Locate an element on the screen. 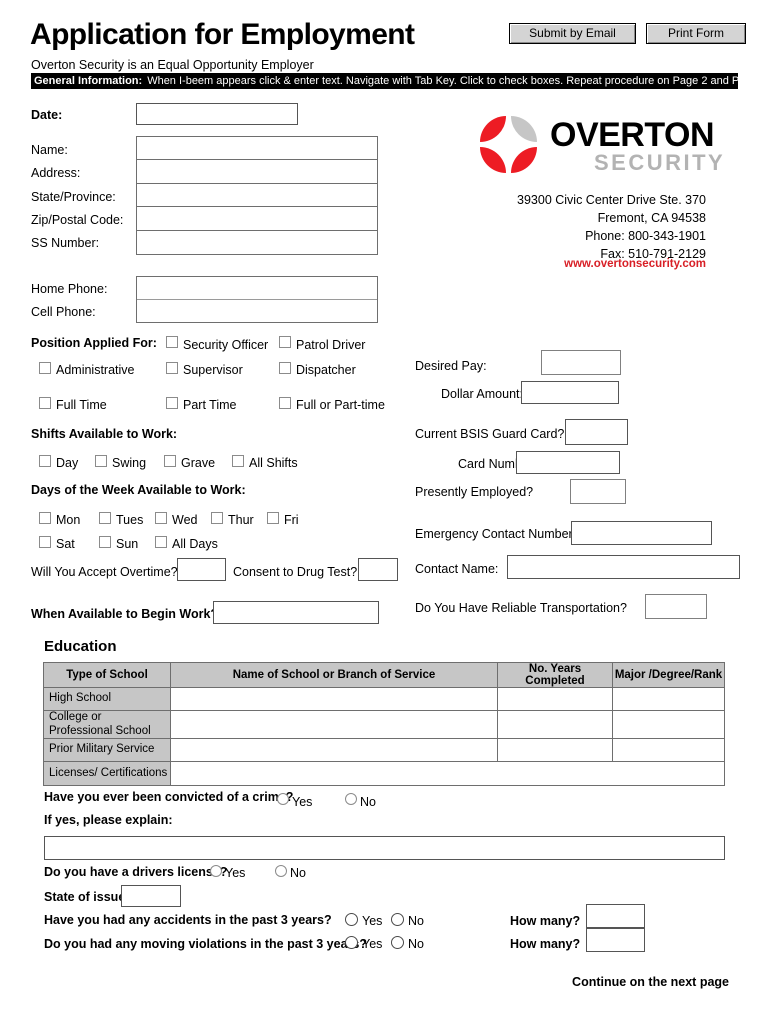 Image resolution: width=770 pixels, height=1024 pixels. radio-accidents-yes is located at coordinates (351, 919).